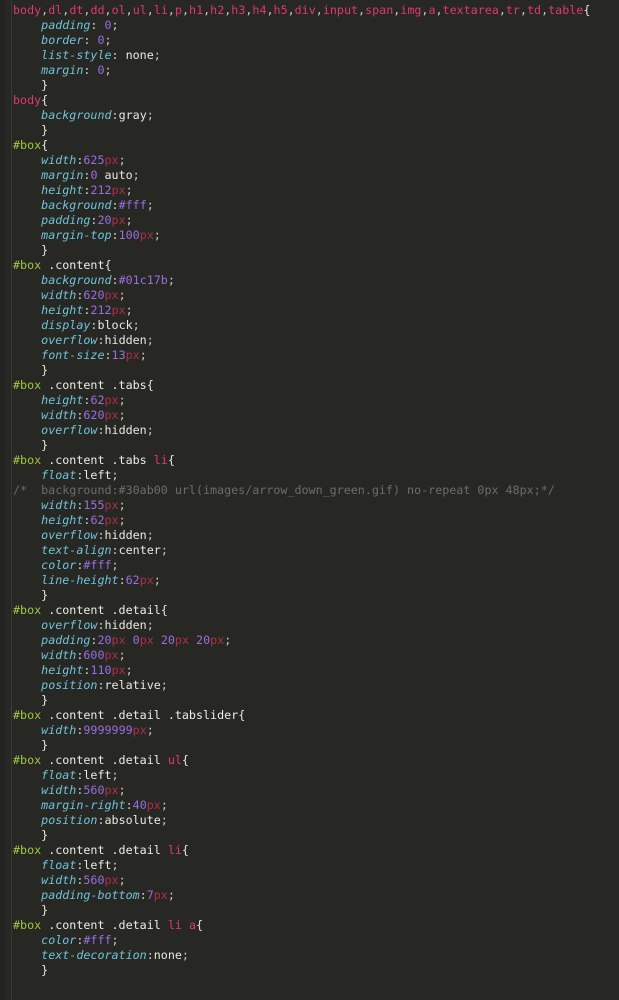  I want to click on code-token-num: 62, so click(132, 580).